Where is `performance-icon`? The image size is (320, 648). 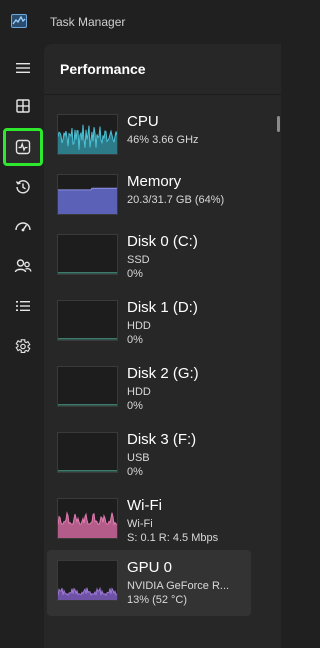
performance-icon is located at coordinates (23, 147).